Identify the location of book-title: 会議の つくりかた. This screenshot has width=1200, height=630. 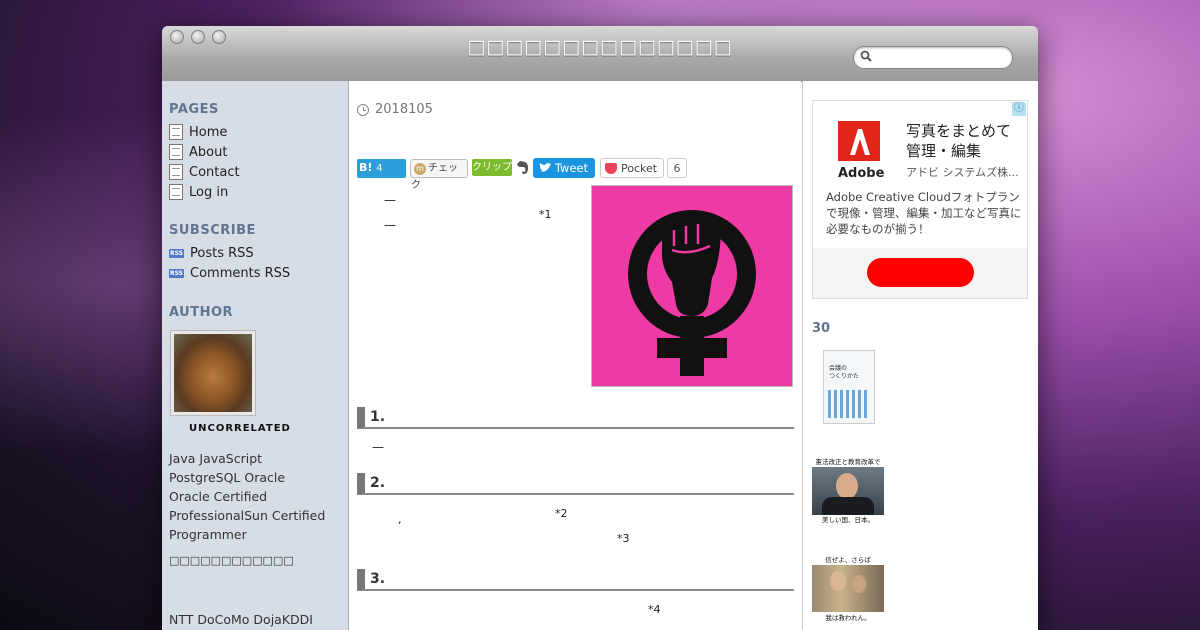
(844, 372).